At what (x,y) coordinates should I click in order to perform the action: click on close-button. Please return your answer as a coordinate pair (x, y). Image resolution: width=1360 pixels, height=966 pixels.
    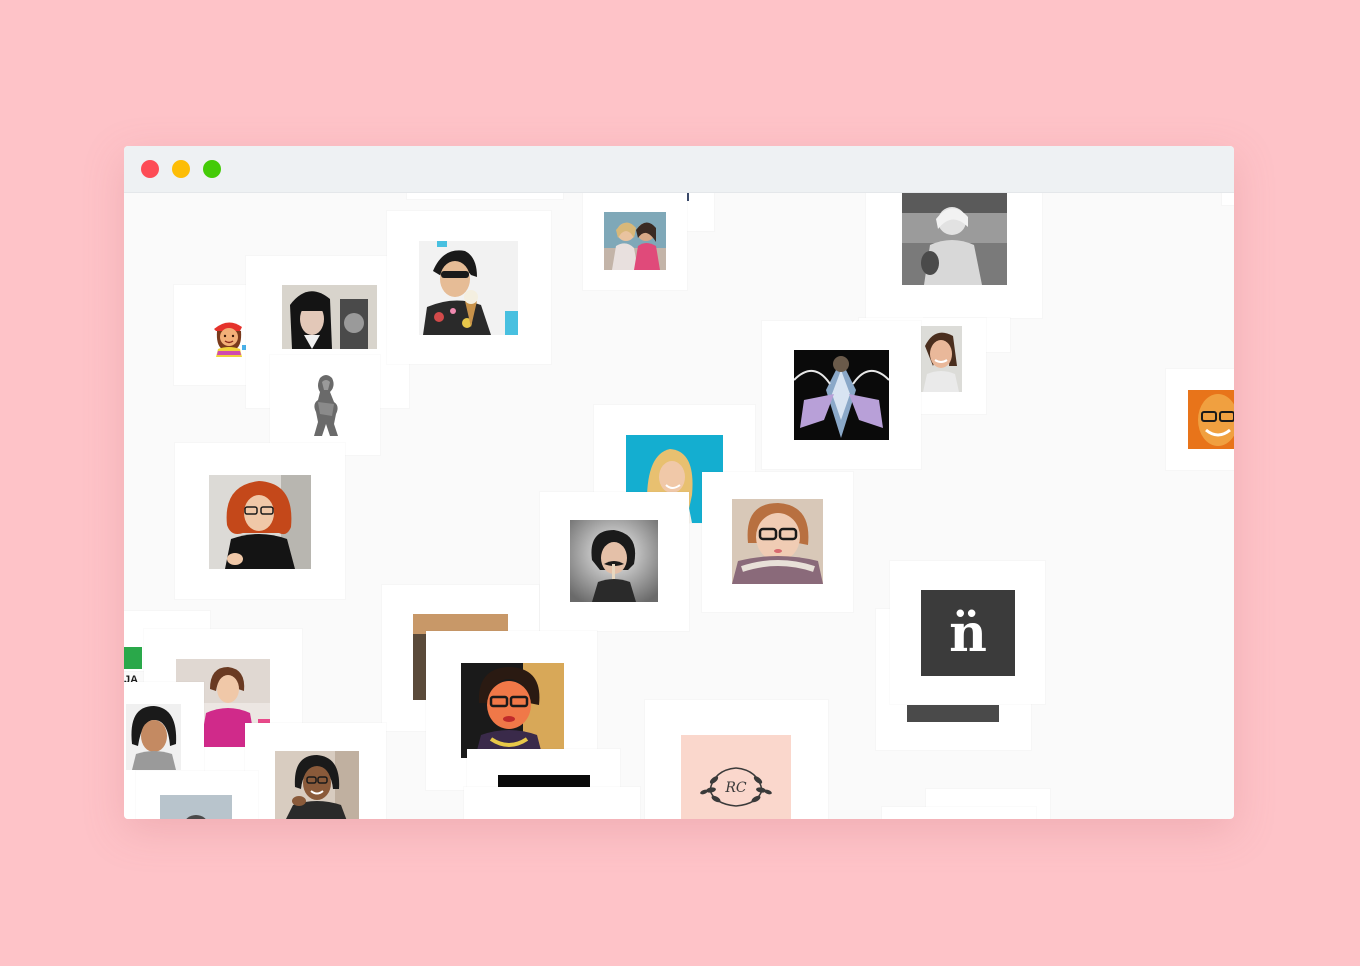
    Looking at the image, I should click on (150, 169).